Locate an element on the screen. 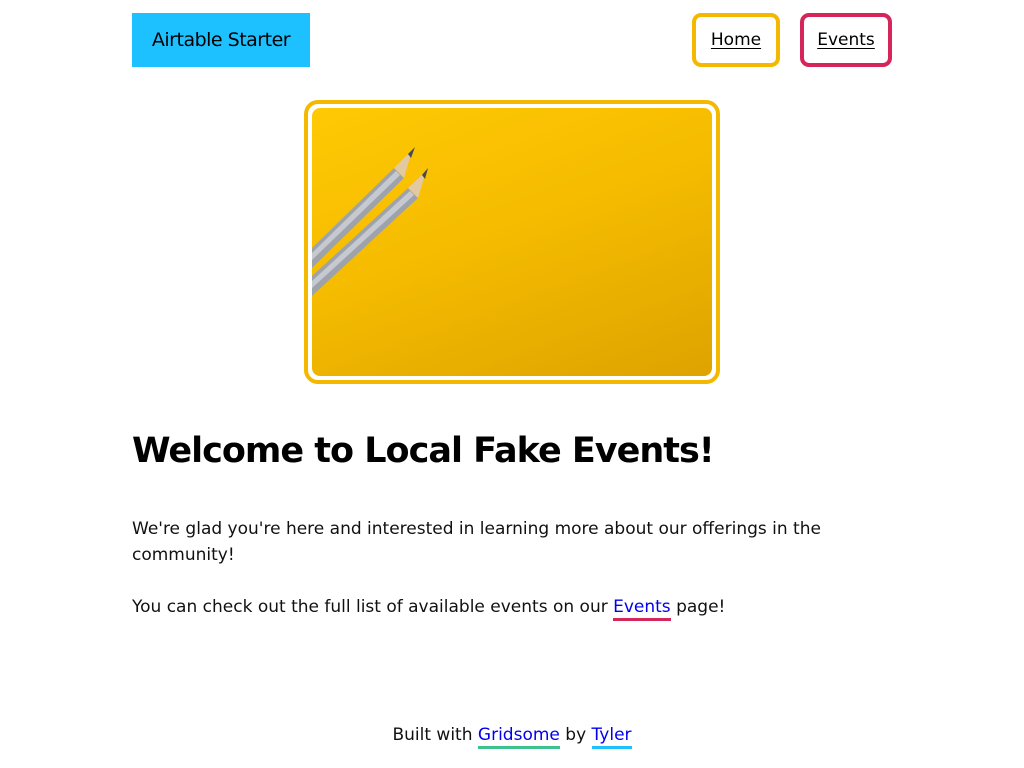 The image size is (1024, 768). nav-home-link: Home is located at coordinates (736, 40).